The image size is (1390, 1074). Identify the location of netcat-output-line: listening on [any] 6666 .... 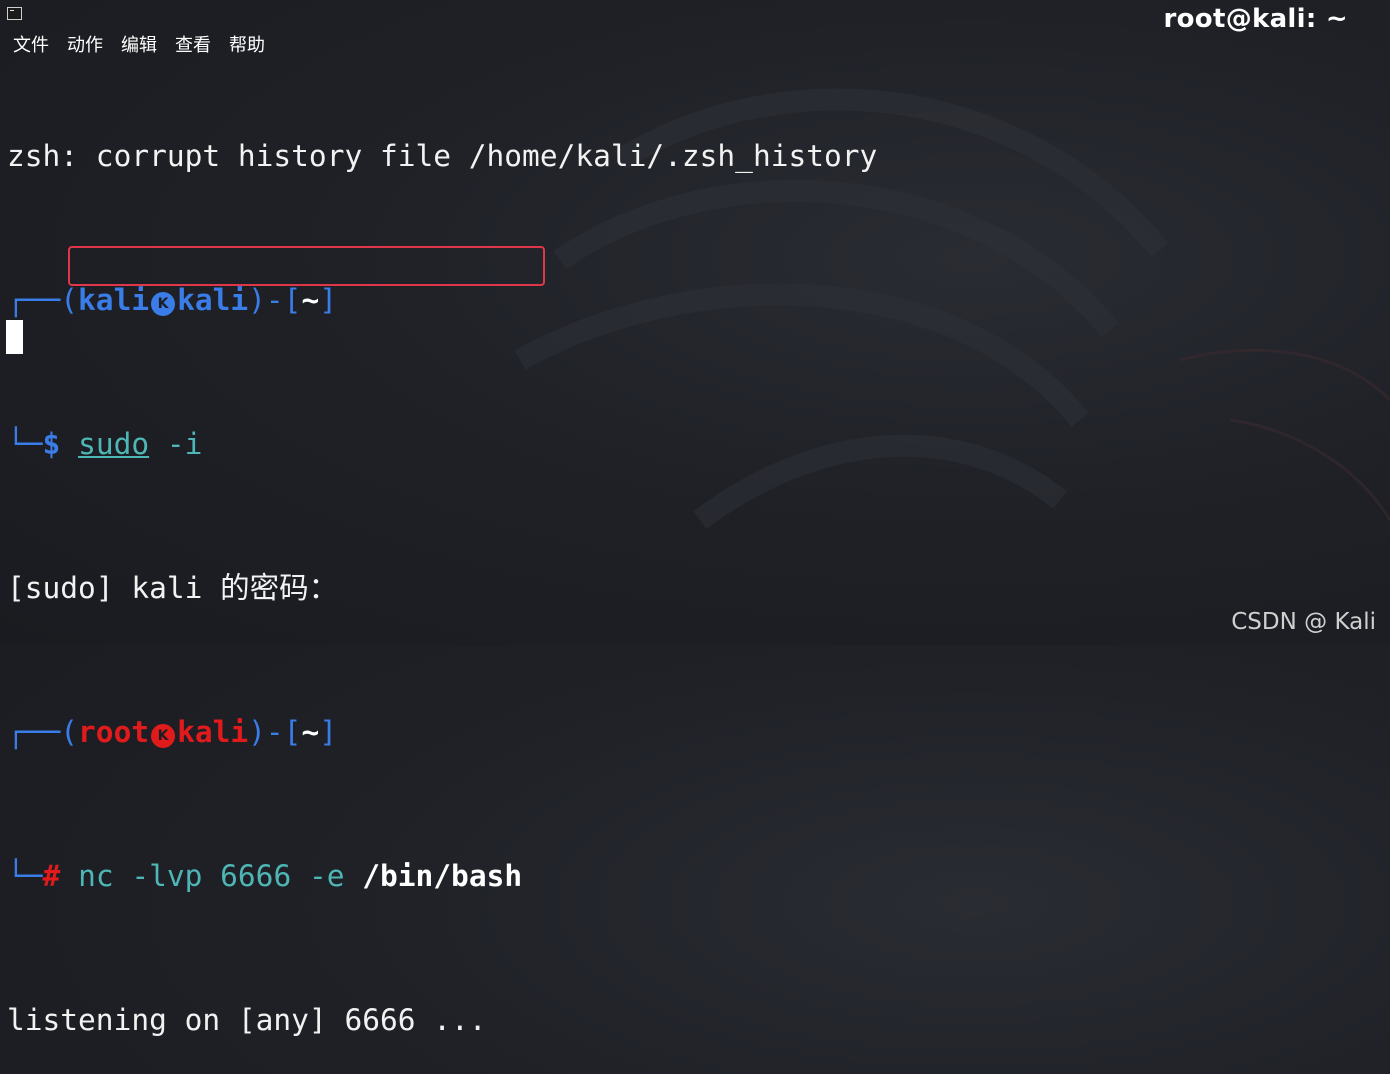
(247, 1020).